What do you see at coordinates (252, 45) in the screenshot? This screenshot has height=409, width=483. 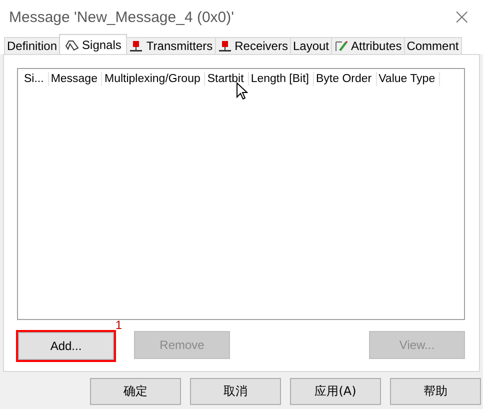 I see `tab: Receivers` at bounding box center [252, 45].